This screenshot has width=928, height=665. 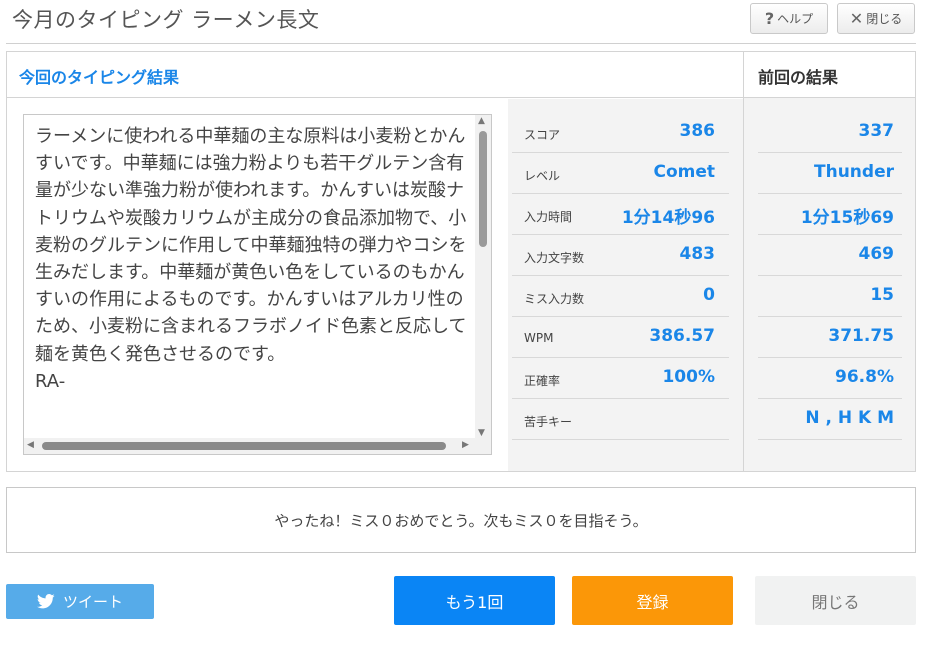 I want to click on current-results-heading: 今回のタイピング結果, so click(x=375, y=75).